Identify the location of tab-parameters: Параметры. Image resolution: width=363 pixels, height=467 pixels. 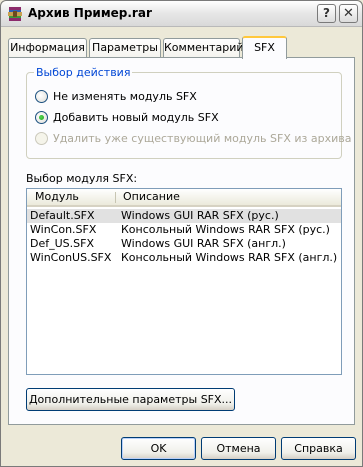
(125, 48).